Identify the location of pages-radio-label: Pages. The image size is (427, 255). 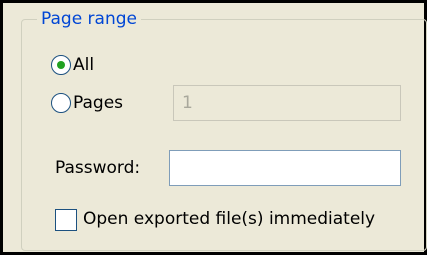
(98, 103).